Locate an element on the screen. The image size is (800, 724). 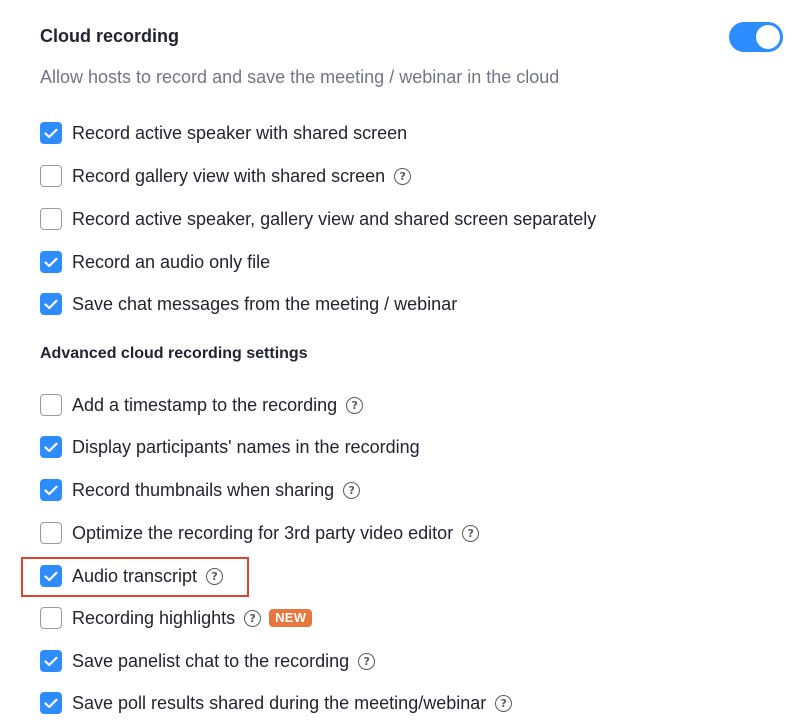
option-label: Record gallery view with shared screen is located at coordinates (229, 176).